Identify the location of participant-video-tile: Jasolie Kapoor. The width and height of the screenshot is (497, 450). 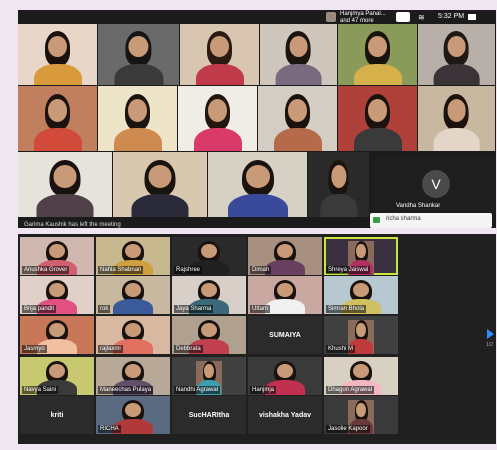
(361, 415).